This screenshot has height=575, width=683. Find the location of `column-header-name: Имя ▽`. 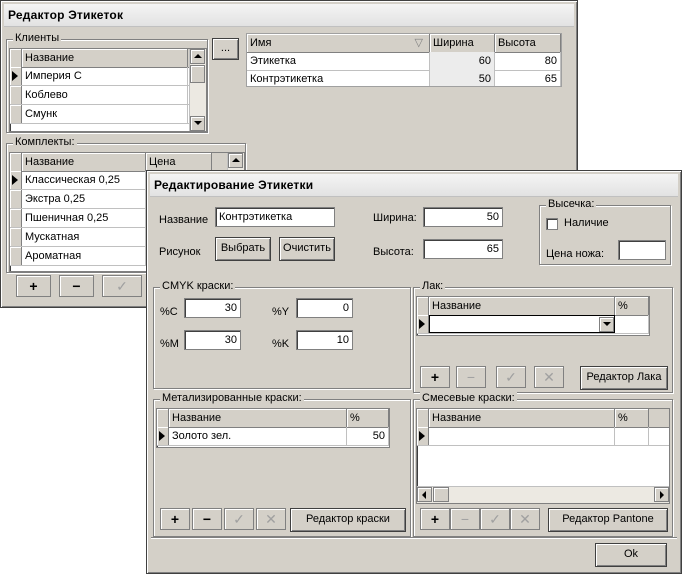

column-header-name: Имя ▽ is located at coordinates (338, 43).